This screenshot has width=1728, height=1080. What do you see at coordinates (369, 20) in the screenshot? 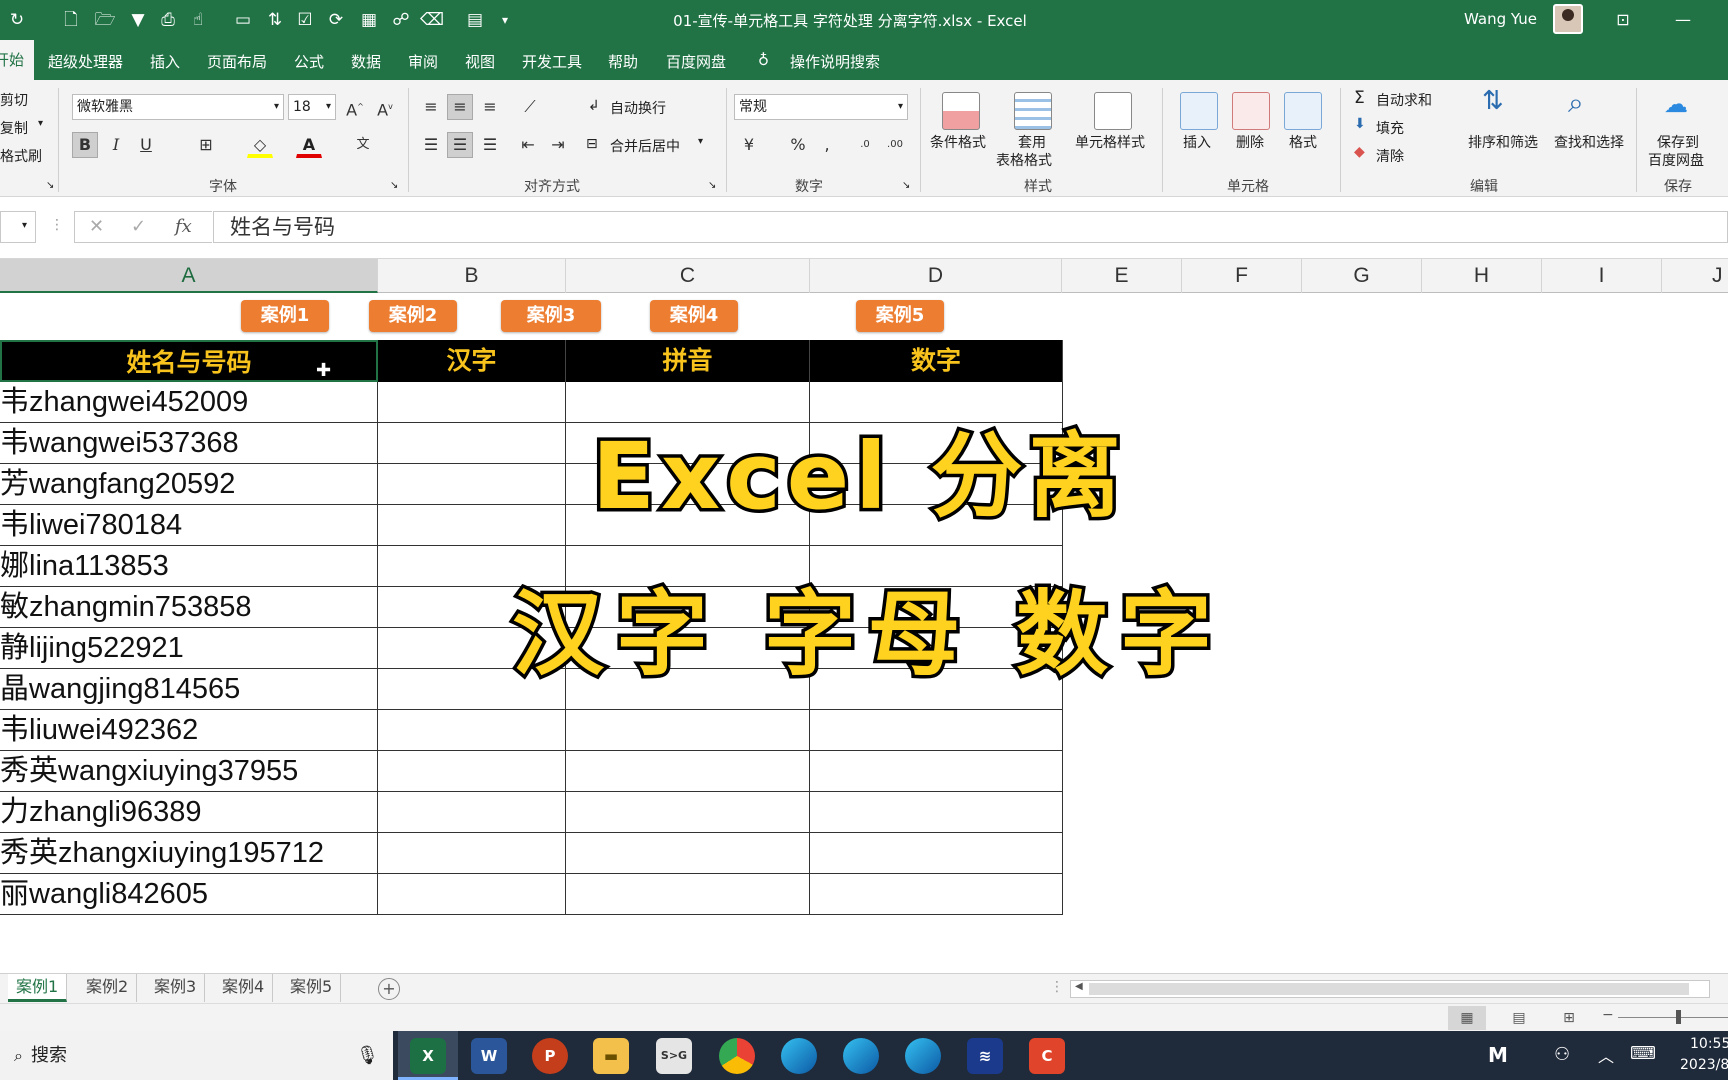
I see `pivot-icon: ▦` at bounding box center [369, 20].